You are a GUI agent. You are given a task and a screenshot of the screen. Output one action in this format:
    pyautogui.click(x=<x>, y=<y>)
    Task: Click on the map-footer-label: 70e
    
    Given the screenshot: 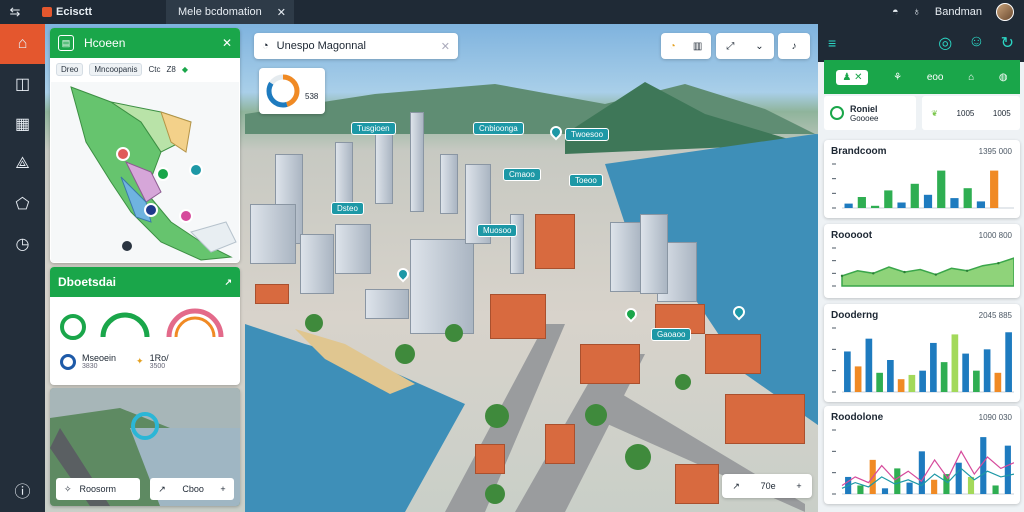 What is the action you would take?
    pyautogui.click(x=768, y=486)
    